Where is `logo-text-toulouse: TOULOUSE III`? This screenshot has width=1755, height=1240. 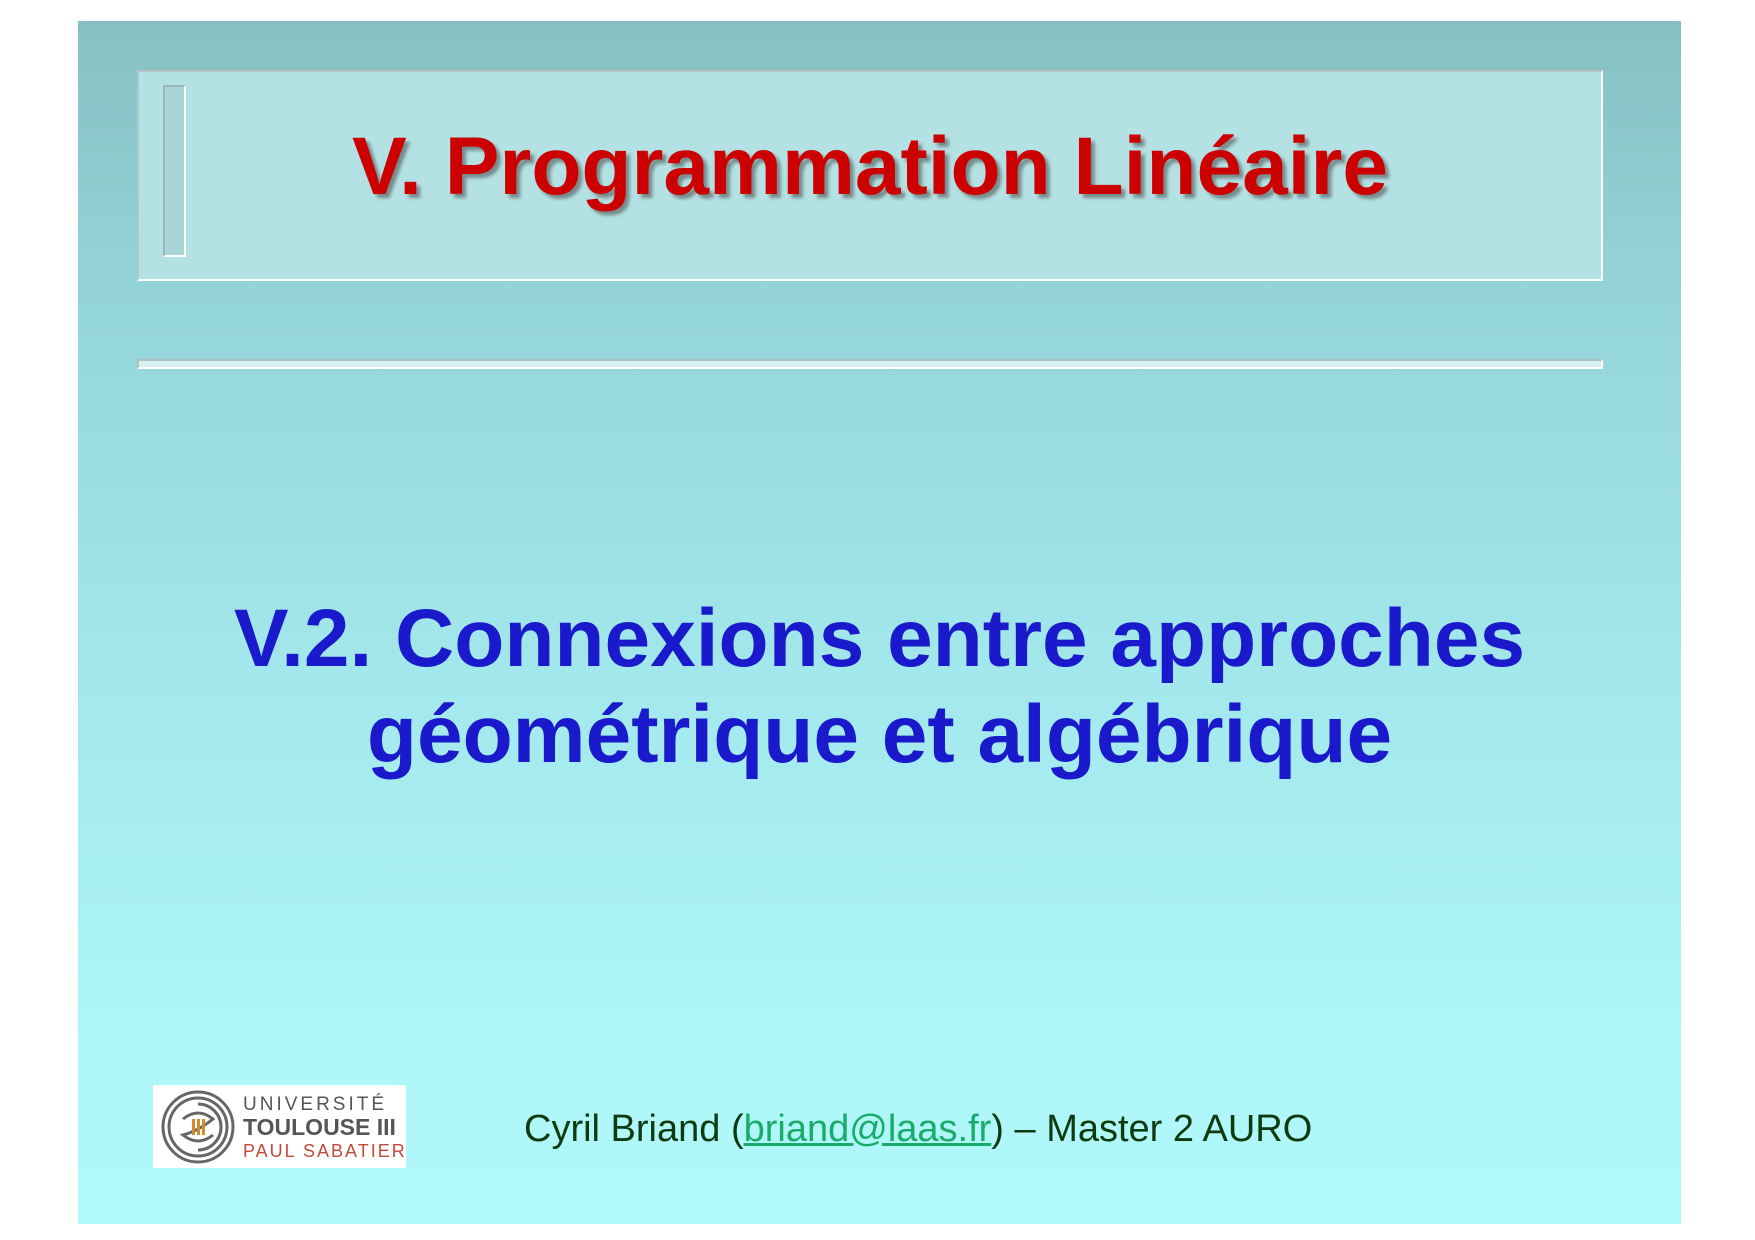 logo-text-toulouse: TOULOUSE III is located at coordinates (319, 1127).